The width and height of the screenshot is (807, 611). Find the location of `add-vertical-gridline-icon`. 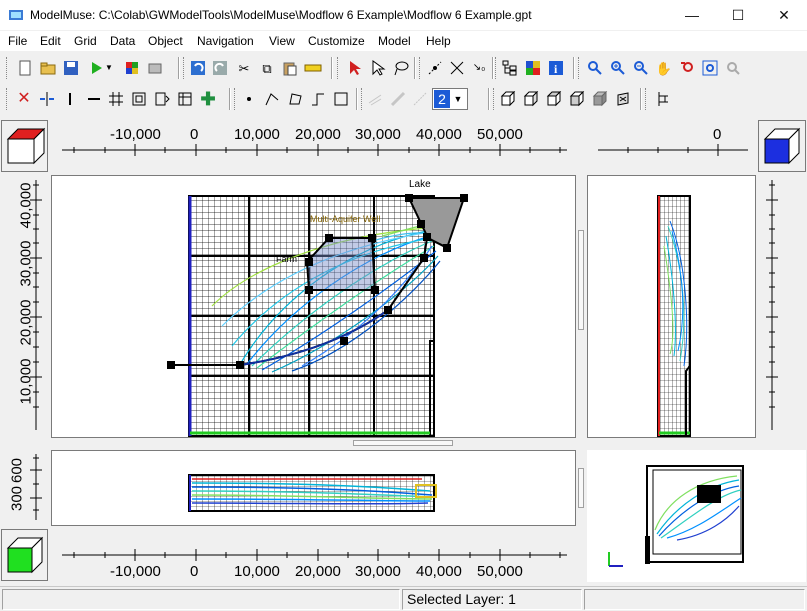

add-vertical-gridline-icon is located at coordinates (70, 99).